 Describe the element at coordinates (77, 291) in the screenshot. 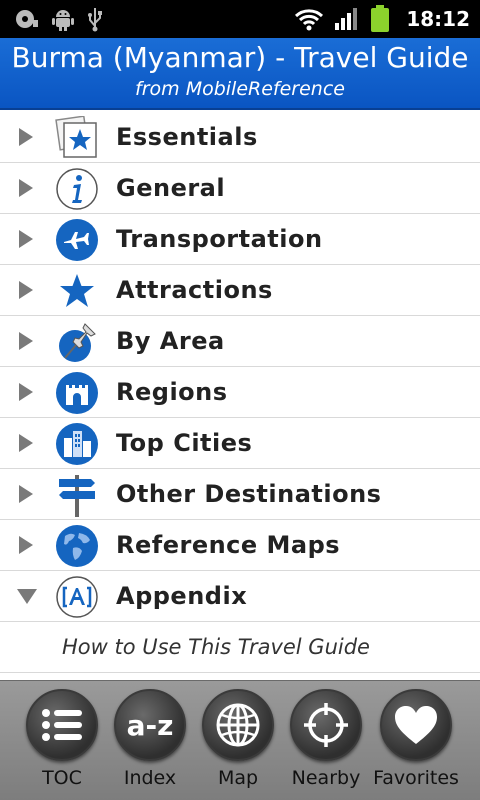

I see `star-icon` at that location.